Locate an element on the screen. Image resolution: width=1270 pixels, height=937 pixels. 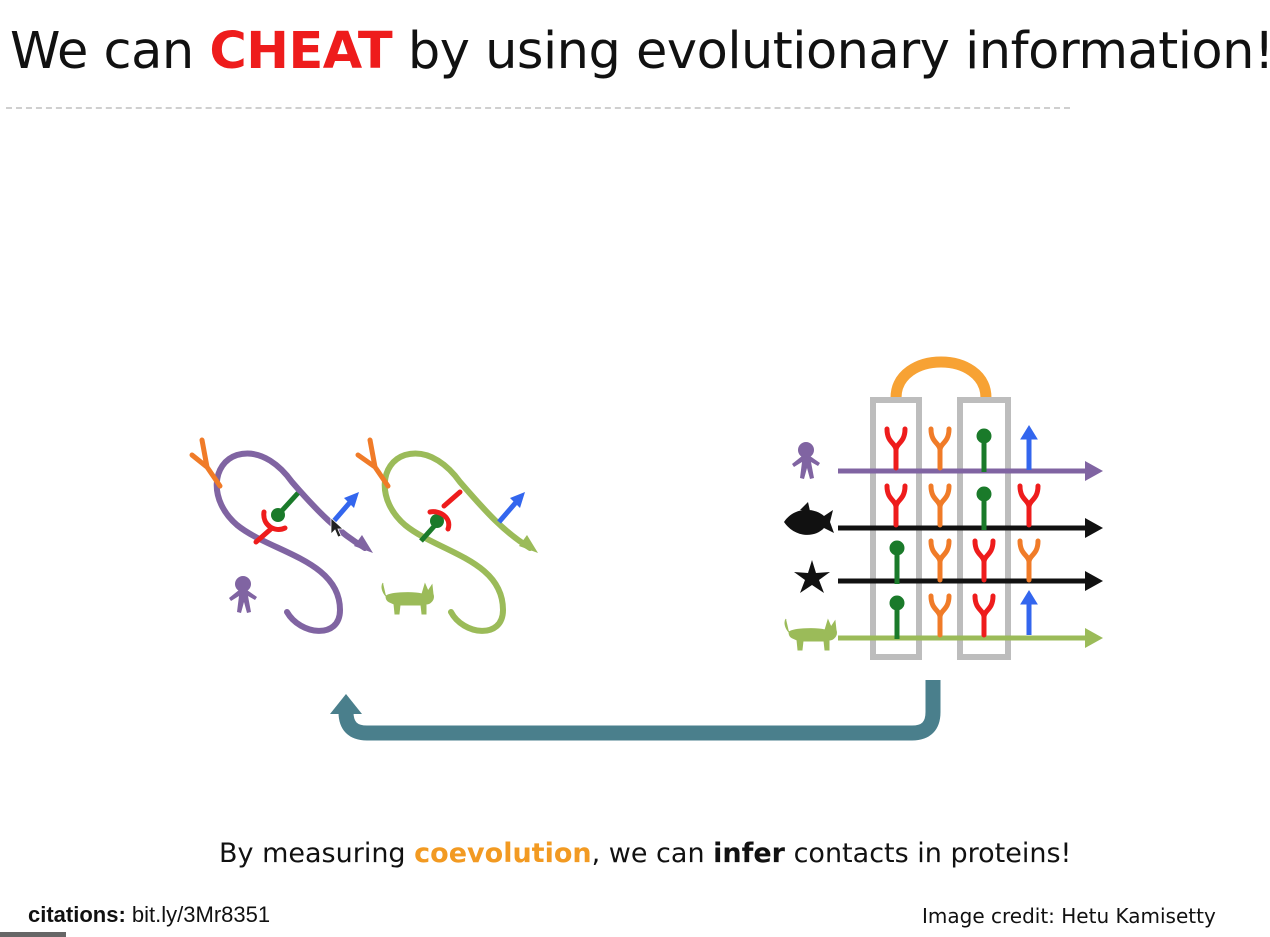
sequence-alignment is located at coordinates (943, 508).